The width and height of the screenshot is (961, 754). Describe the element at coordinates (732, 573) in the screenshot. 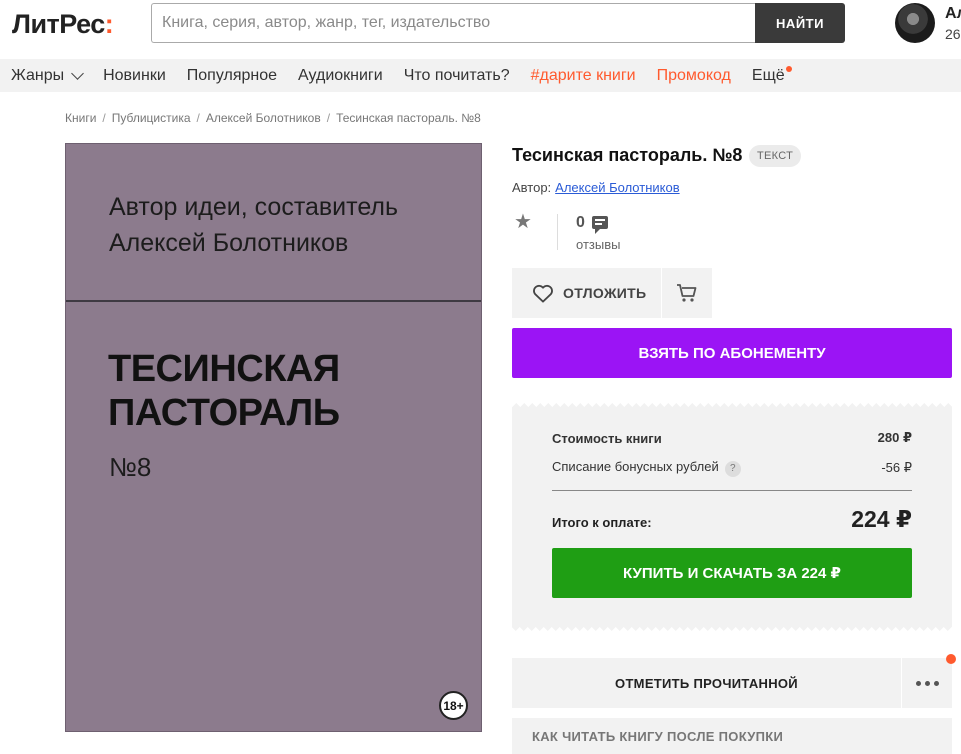

I see `buy-button: КУПИТЬ И СКАЧАТЬ ЗА 224 ₽` at that location.